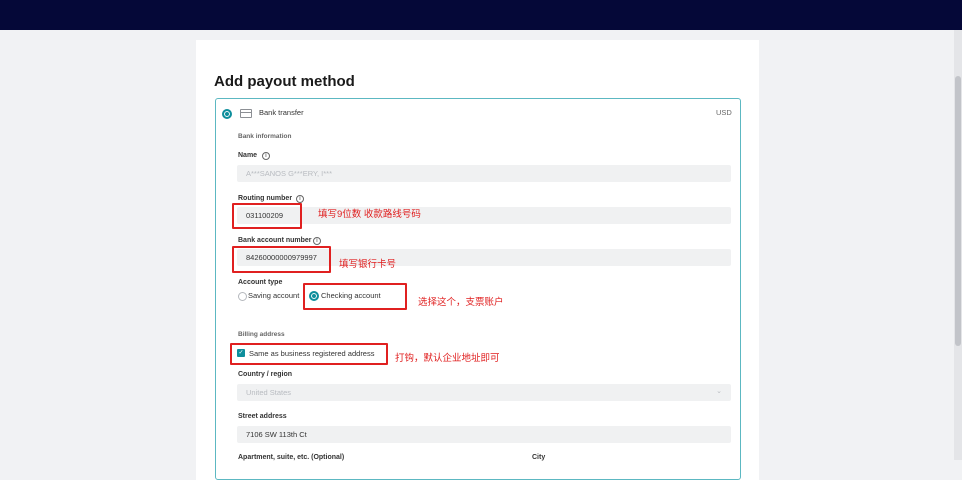  What do you see at coordinates (719, 391) in the screenshot?
I see `chevron-down-icon: ⌄` at bounding box center [719, 391].